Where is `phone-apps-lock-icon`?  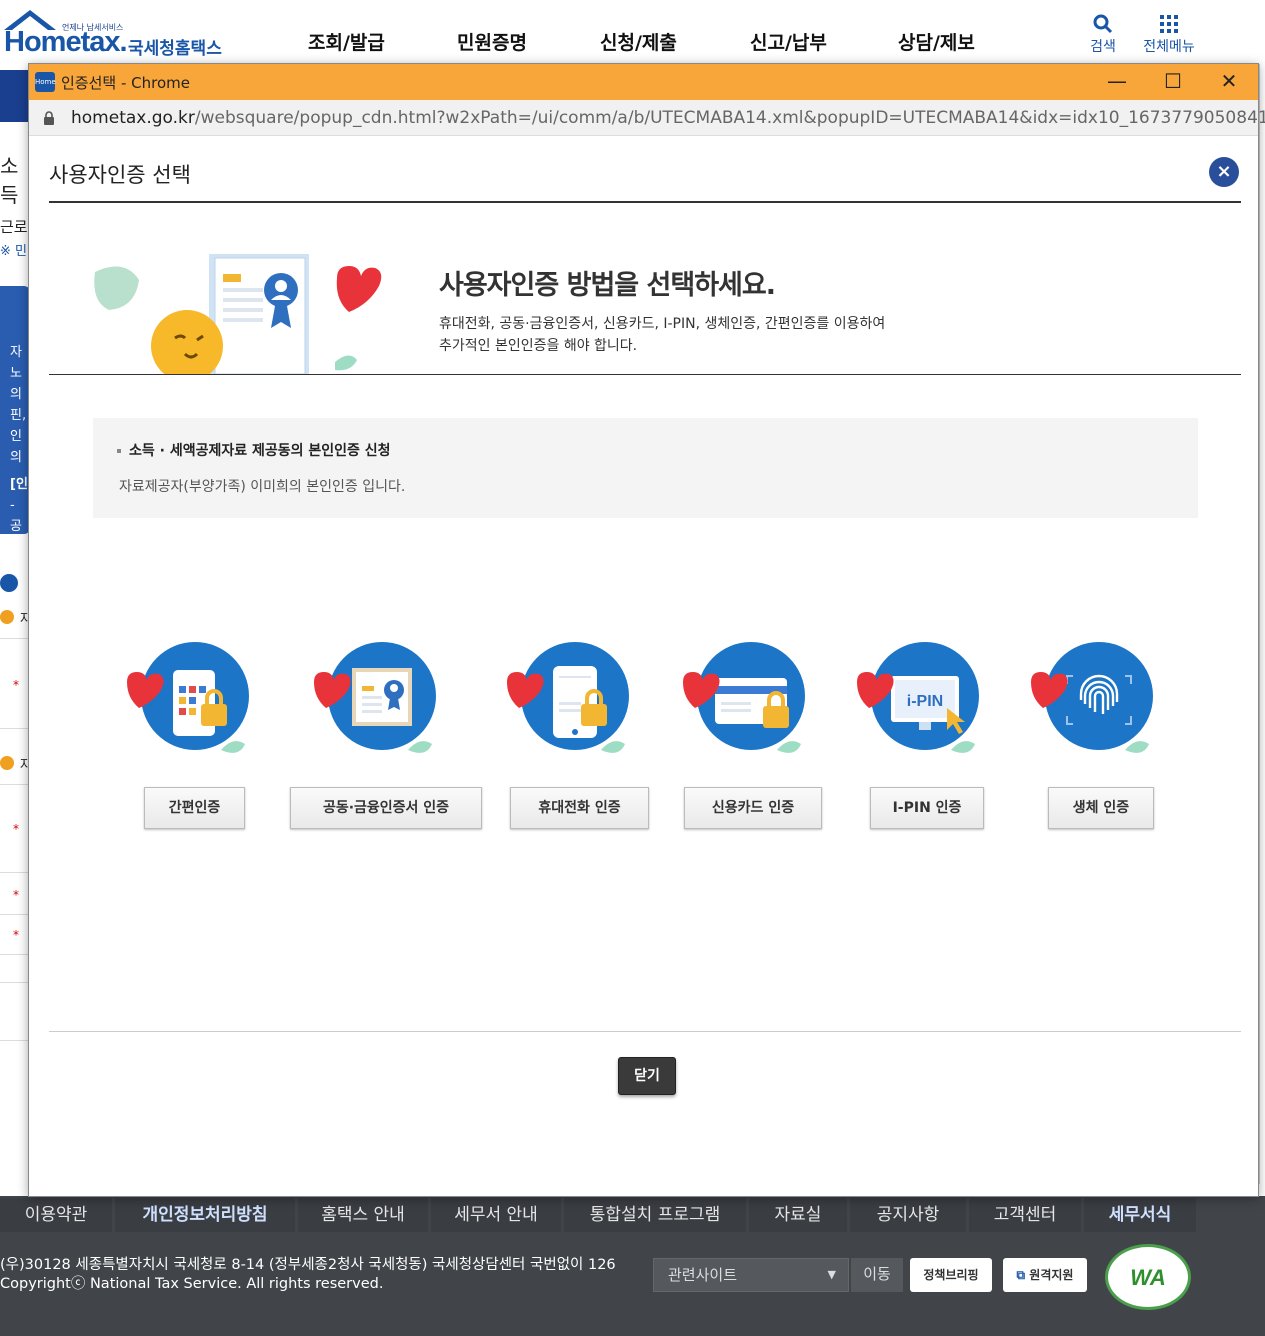 phone-apps-lock-icon is located at coordinates (190, 698).